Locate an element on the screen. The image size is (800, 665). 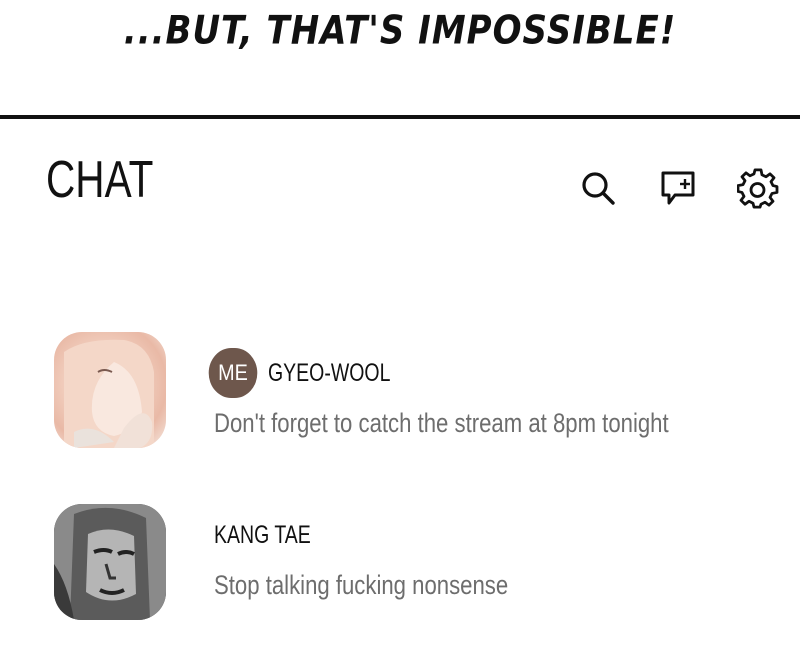
page-title: CHAT is located at coordinates (100, 180).